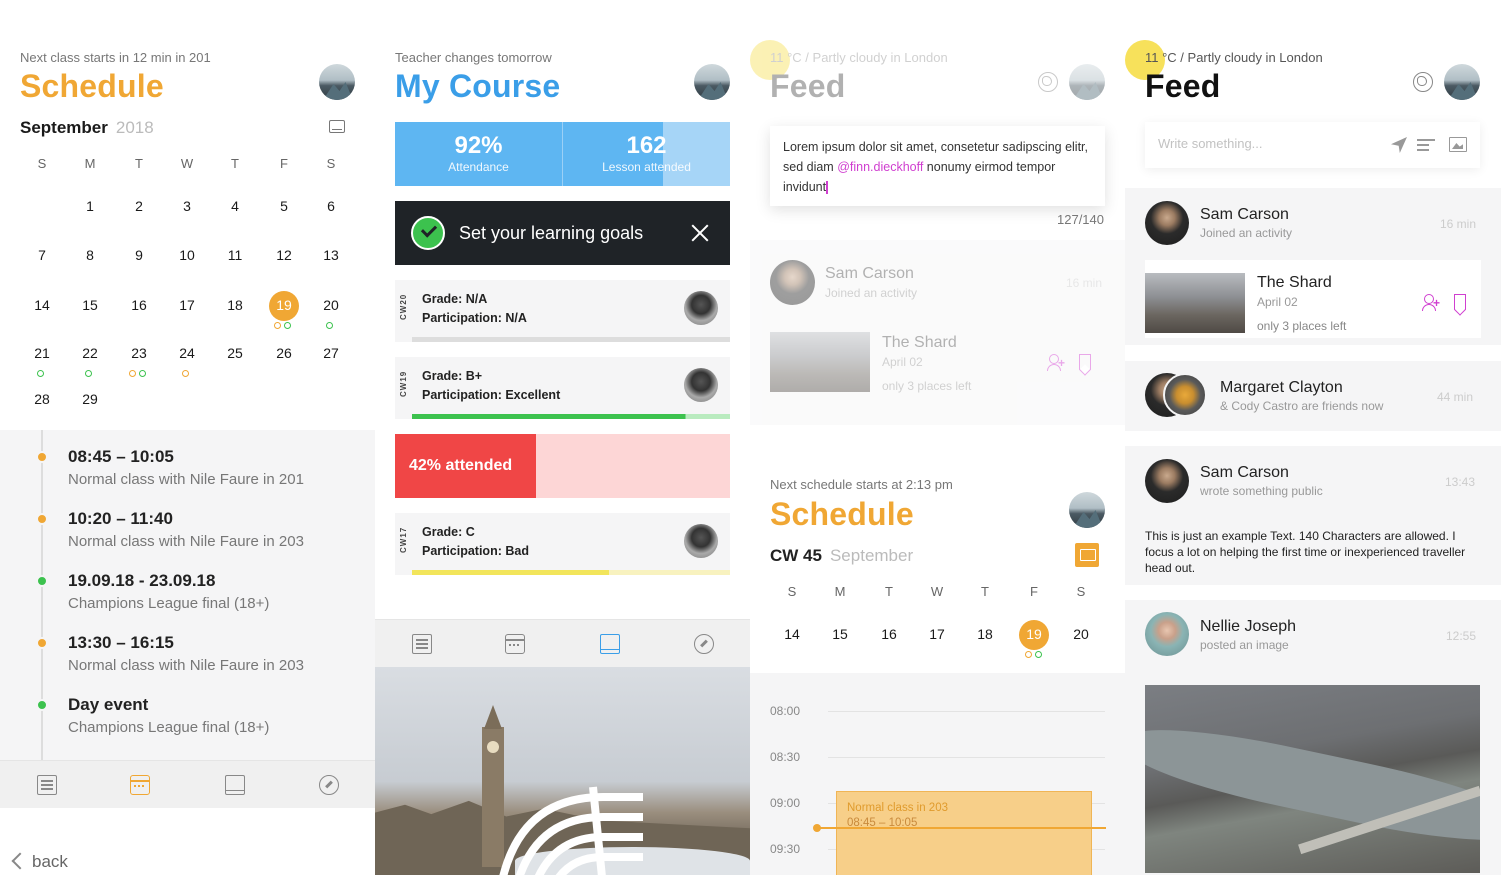  What do you see at coordinates (1248, 627) in the screenshot?
I see `feed-name: Nellie Joseph` at bounding box center [1248, 627].